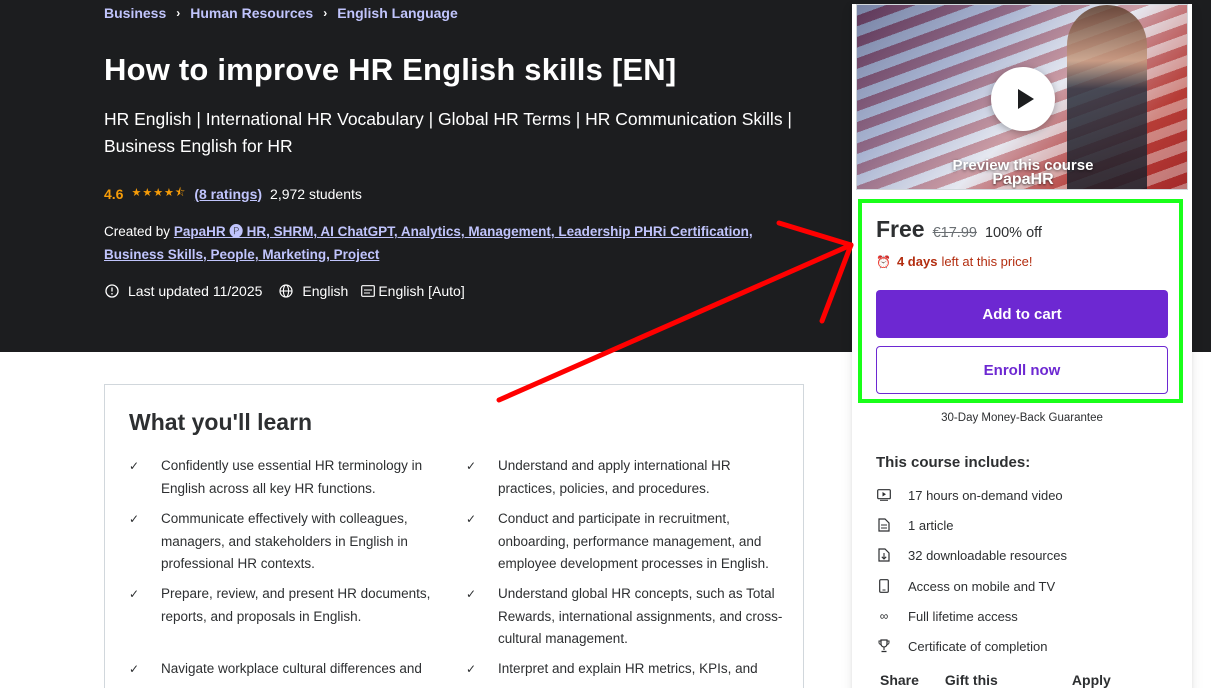 The image size is (1211, 688). Describe the element at coordinates (1023, 179) in the screenshot. I see `brand-logo: PapaHR` at that location.